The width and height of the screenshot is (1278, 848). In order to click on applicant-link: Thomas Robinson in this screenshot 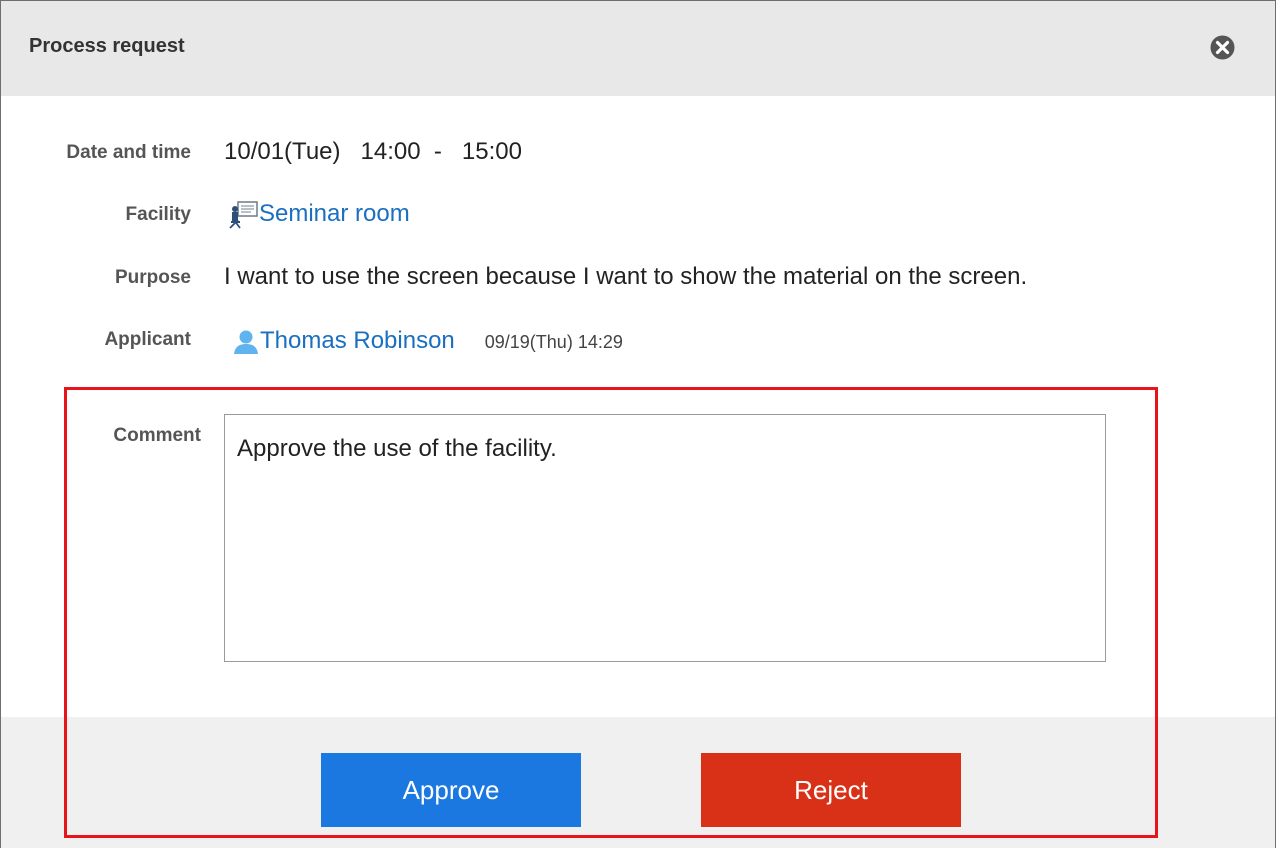, I will do `click(357, 340)`.